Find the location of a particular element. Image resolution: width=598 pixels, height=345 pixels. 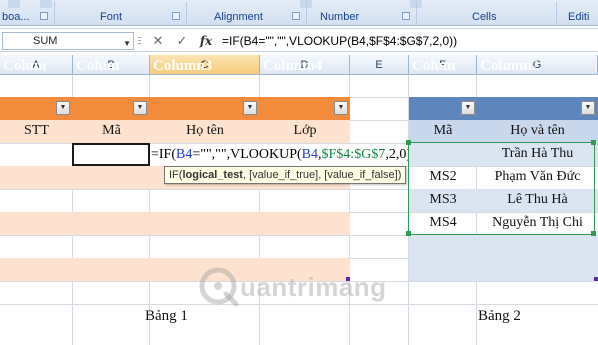

table2-caption: Bảng 2 is located at coordinates (499, 316).